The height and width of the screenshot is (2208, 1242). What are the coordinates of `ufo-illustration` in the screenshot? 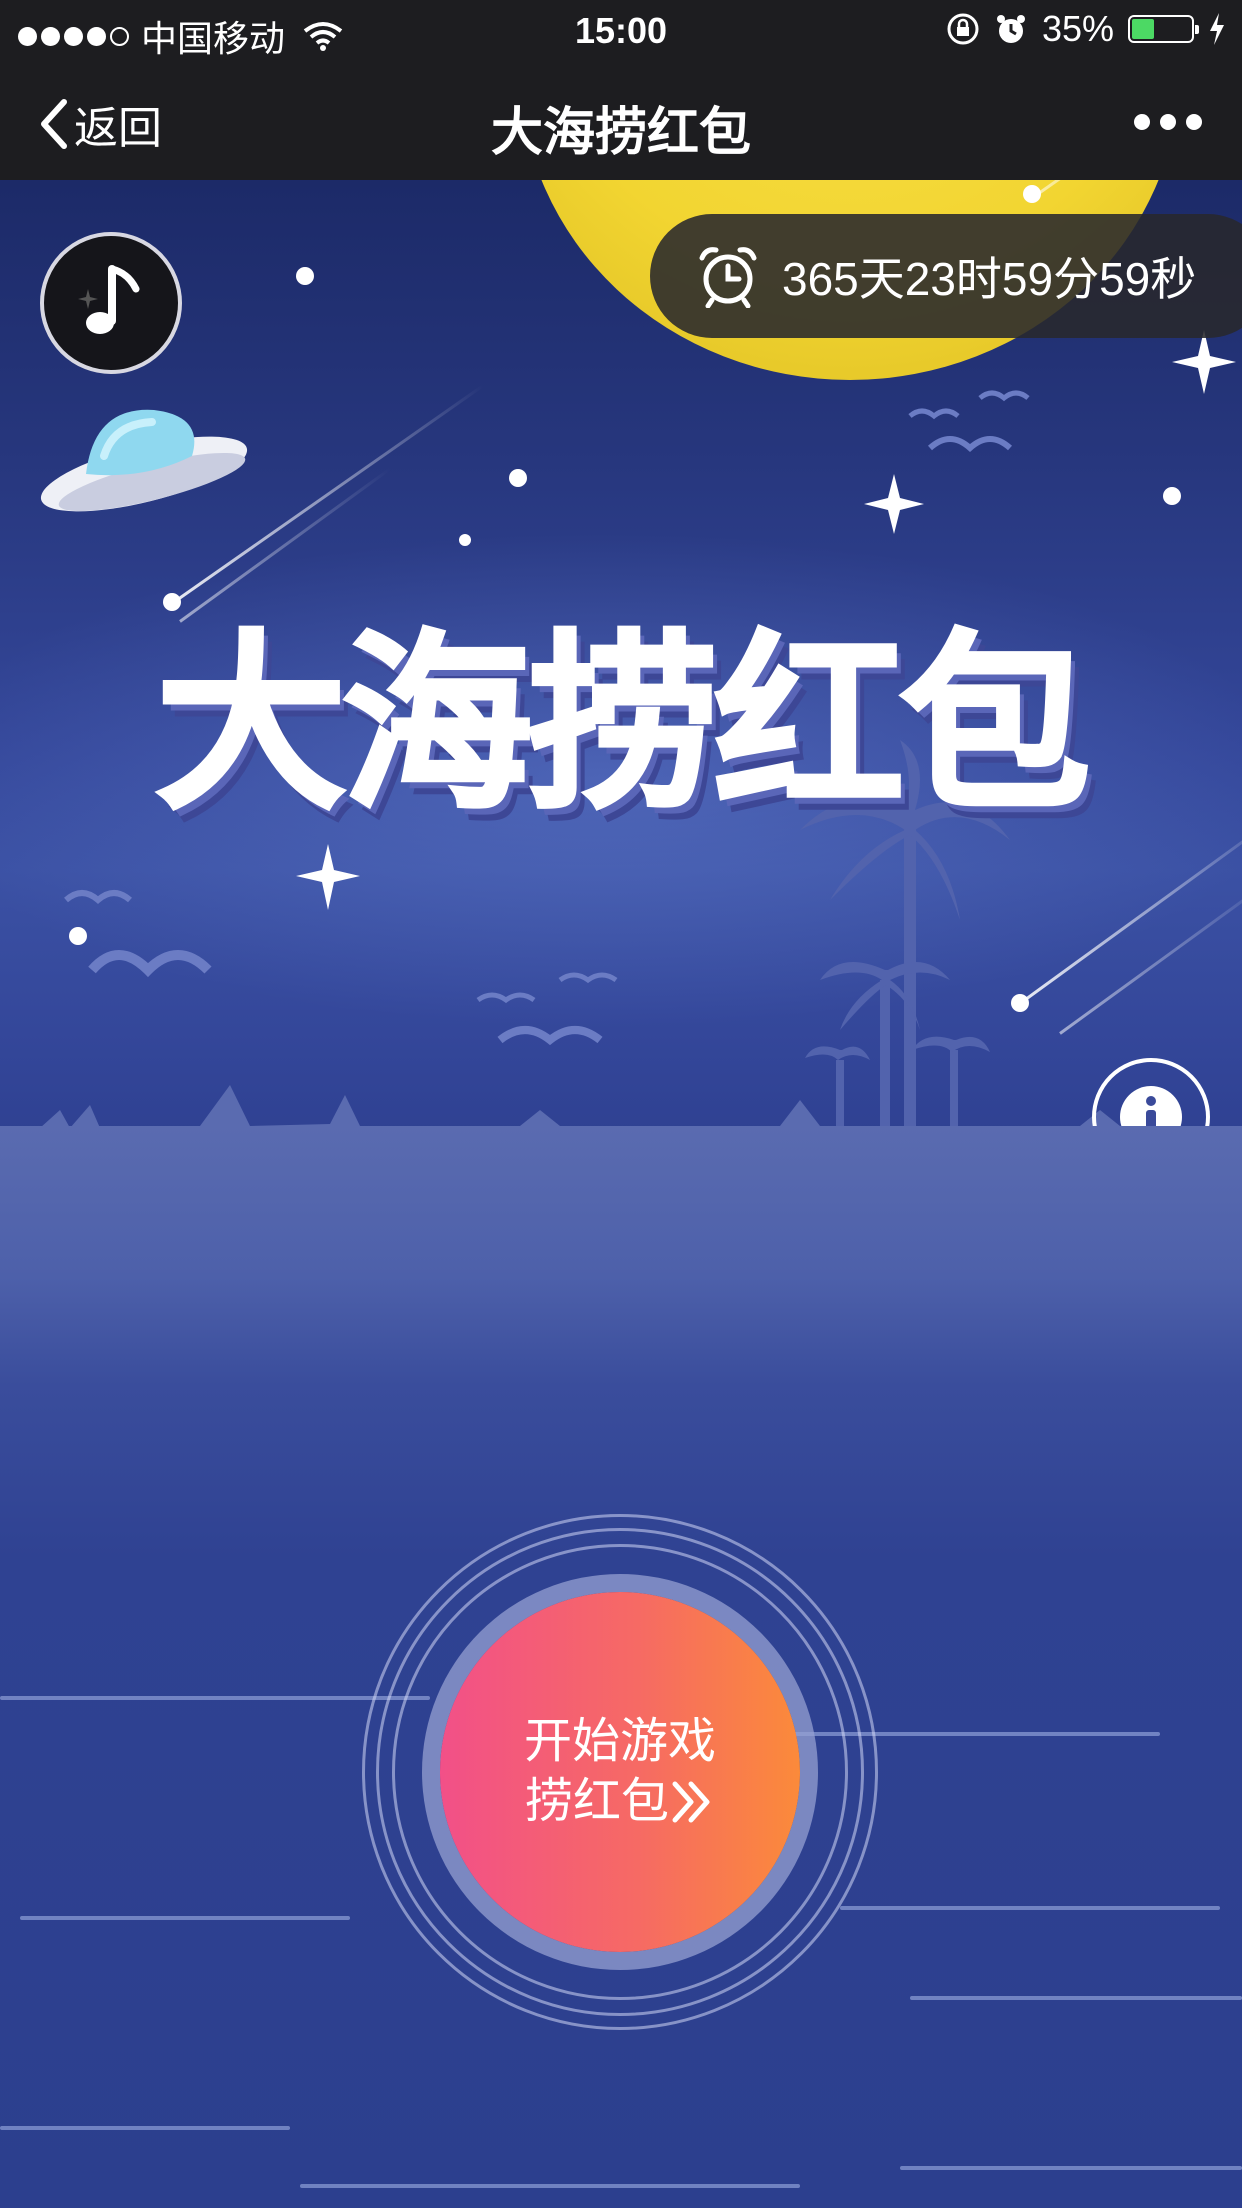 It's located at (144, 460).